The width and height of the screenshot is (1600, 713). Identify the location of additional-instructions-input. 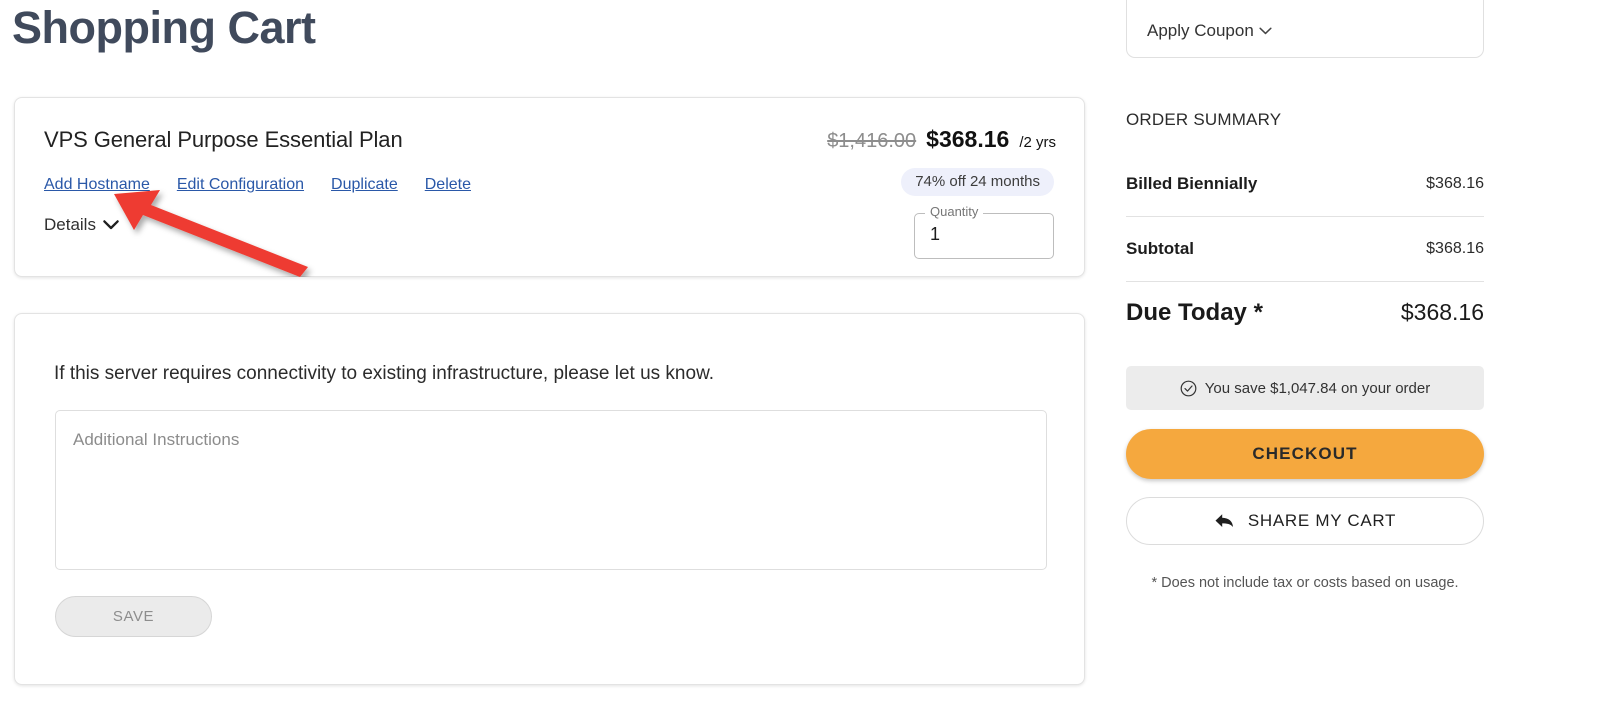
(551, 490).